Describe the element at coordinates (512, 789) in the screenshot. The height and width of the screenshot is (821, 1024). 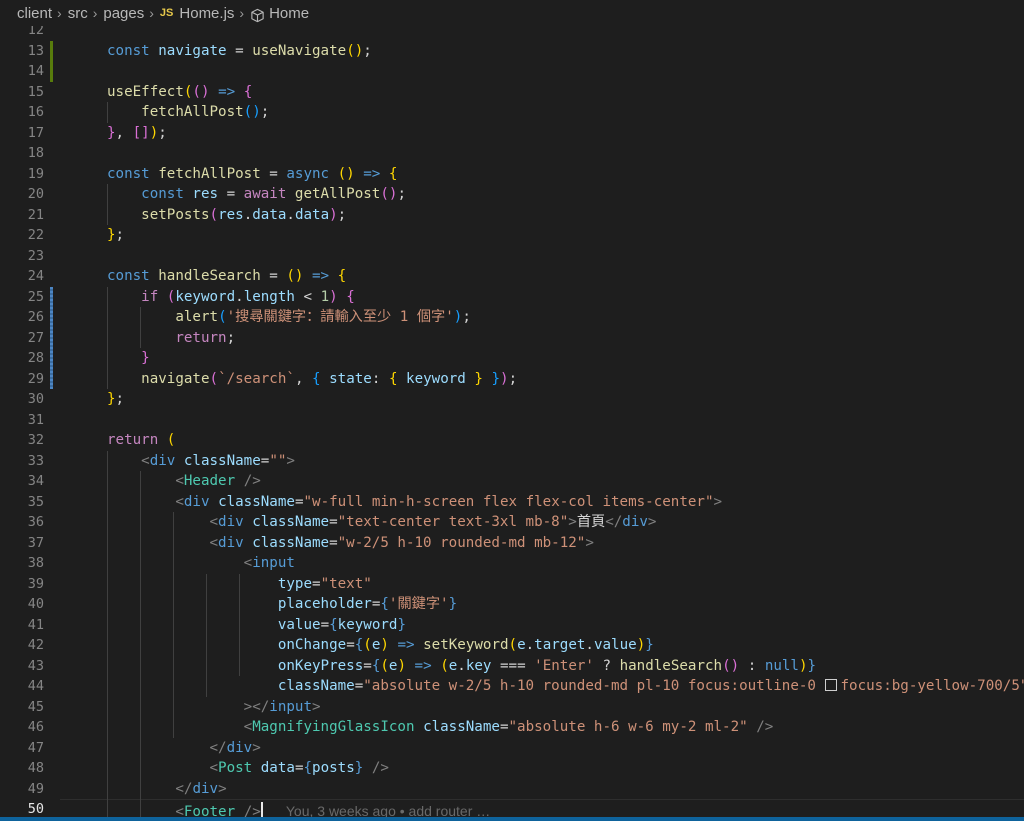
I see `code-line: 49 </div>` at that location.